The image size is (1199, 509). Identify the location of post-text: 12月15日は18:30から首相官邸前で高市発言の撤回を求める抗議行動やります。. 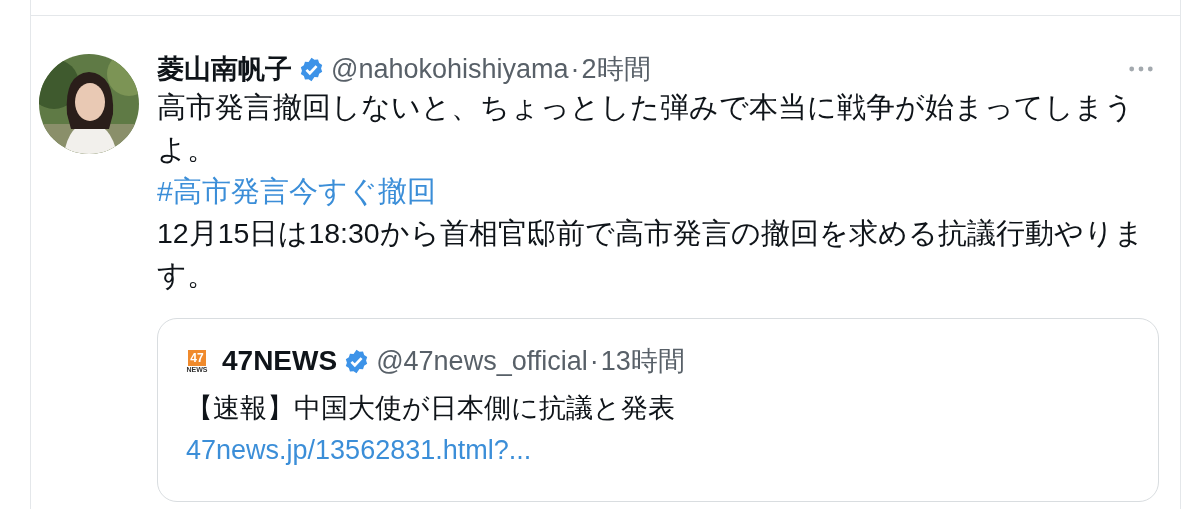
(651, 254).